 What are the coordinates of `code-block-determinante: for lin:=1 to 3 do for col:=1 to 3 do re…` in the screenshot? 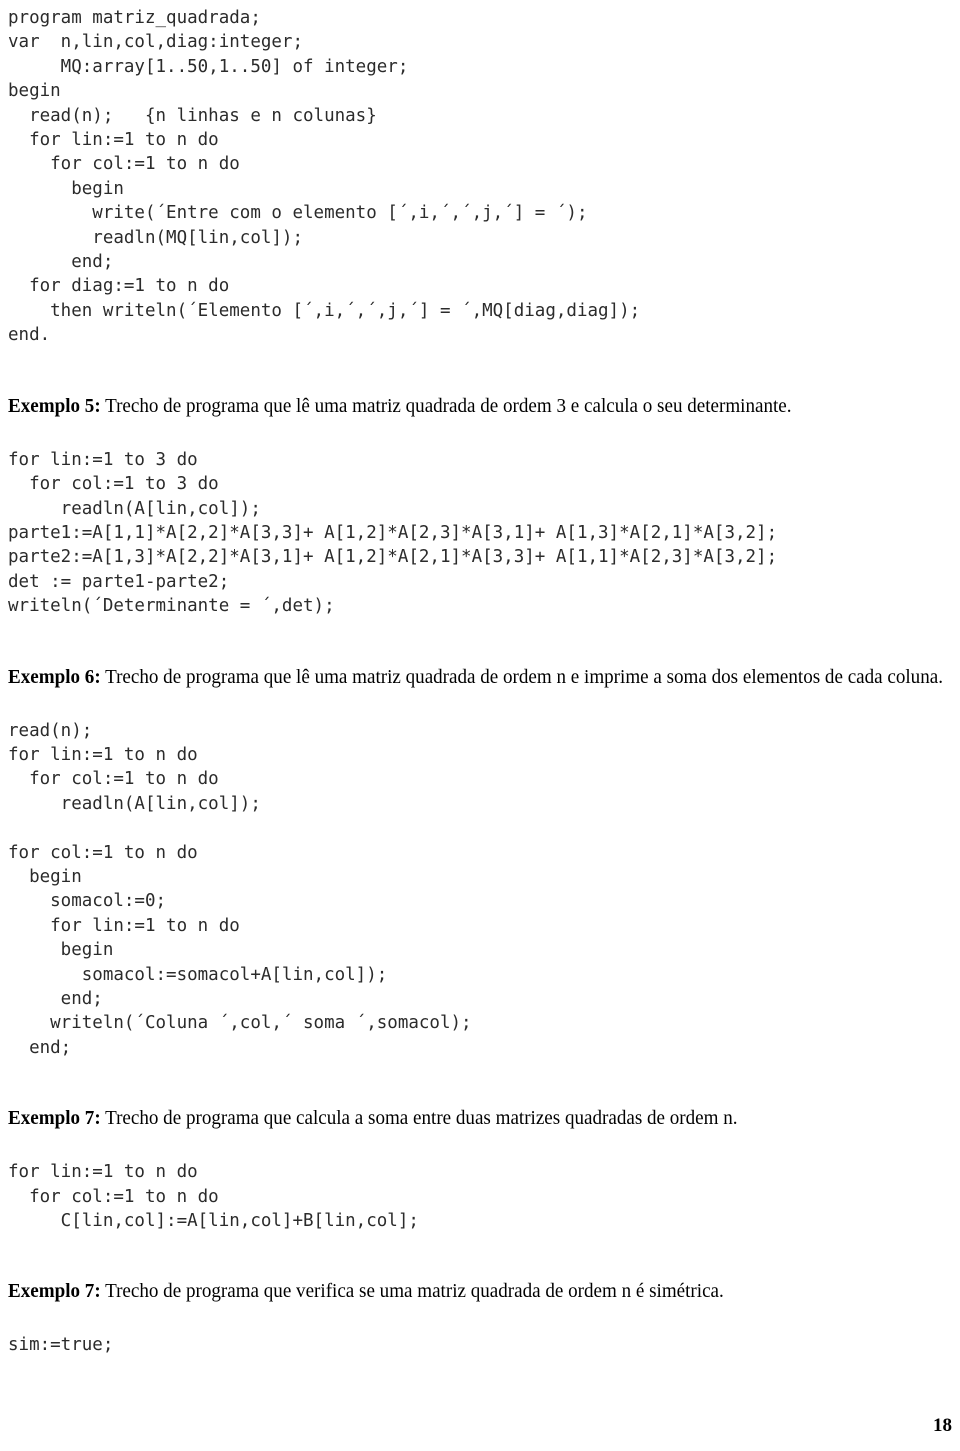 It's located at (393, 533).